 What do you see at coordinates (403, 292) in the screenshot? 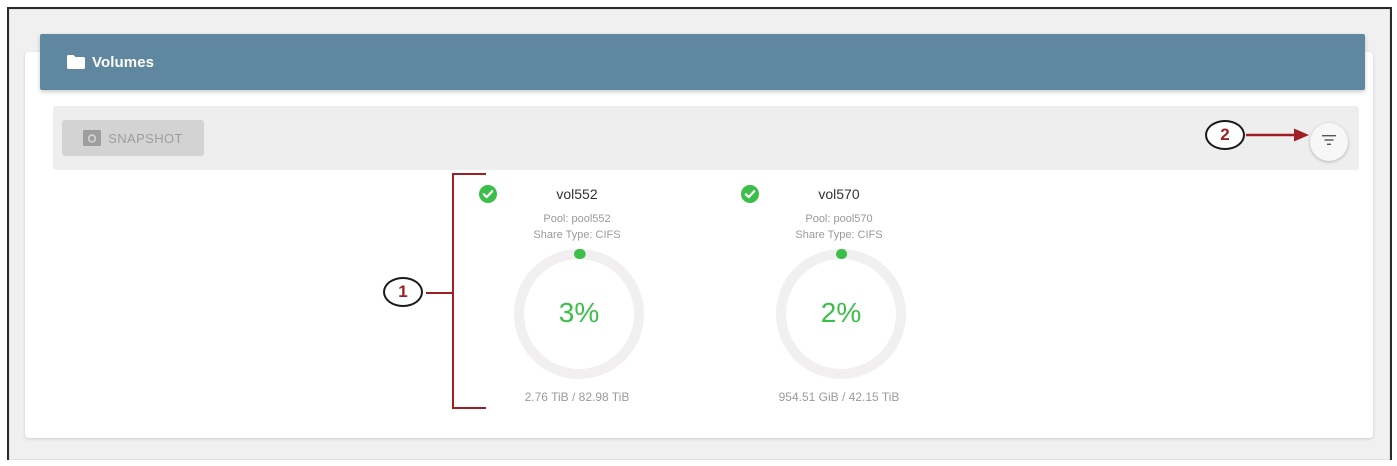
I see `annotation-marker-1: 1` at bounding box center [403, 292].